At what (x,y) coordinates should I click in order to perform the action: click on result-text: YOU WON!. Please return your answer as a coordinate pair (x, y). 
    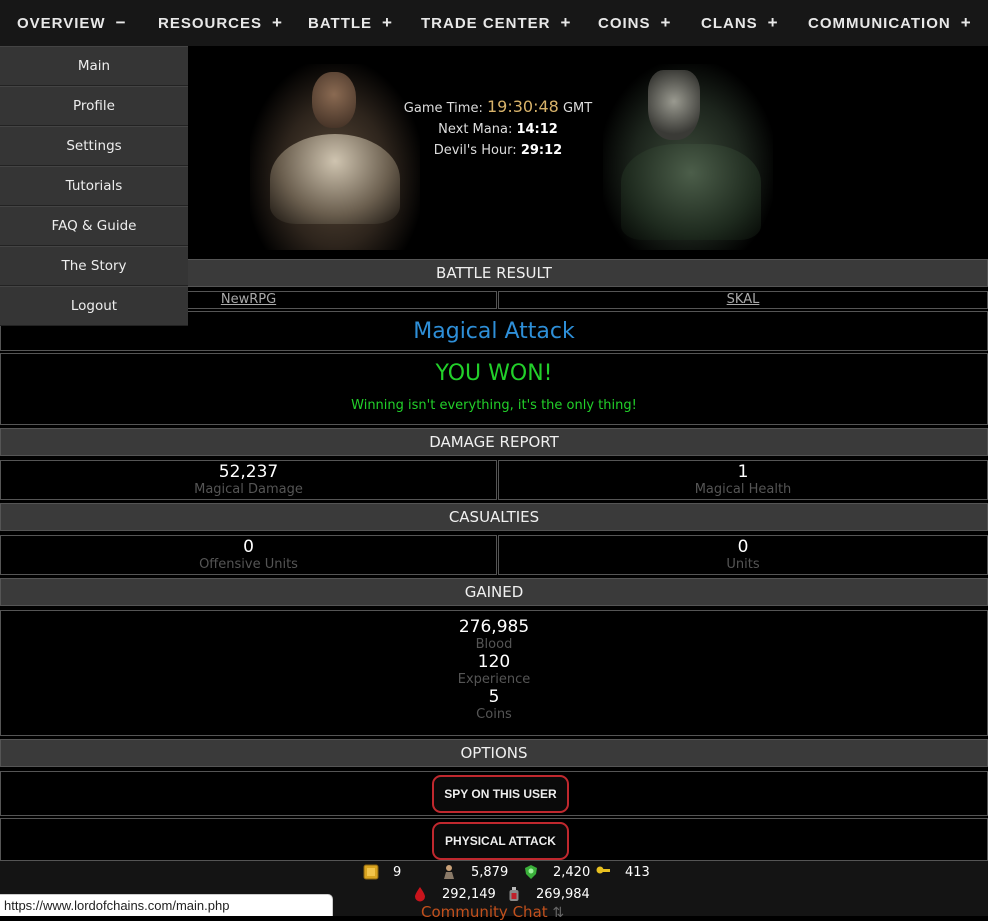
    Looking at the image, I should click on (494, 373).